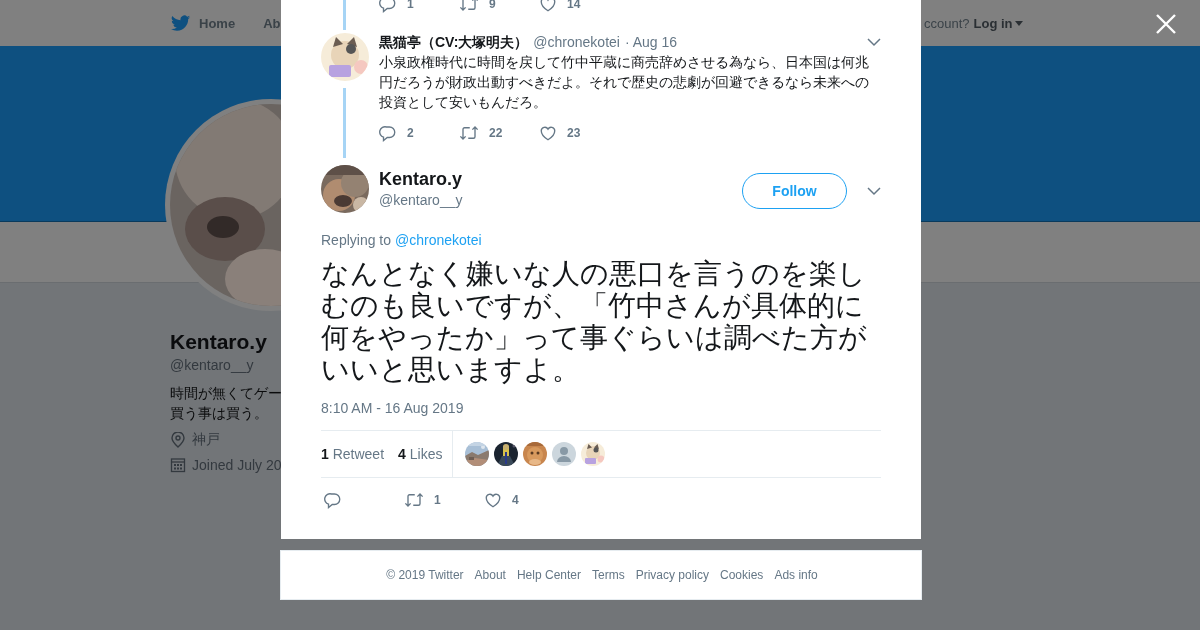 This screenshot has width=1200, height=630. Describe the element at coordinates (672, 575) in the screenshot. I see `footer-link: Privacy policy` at that location.